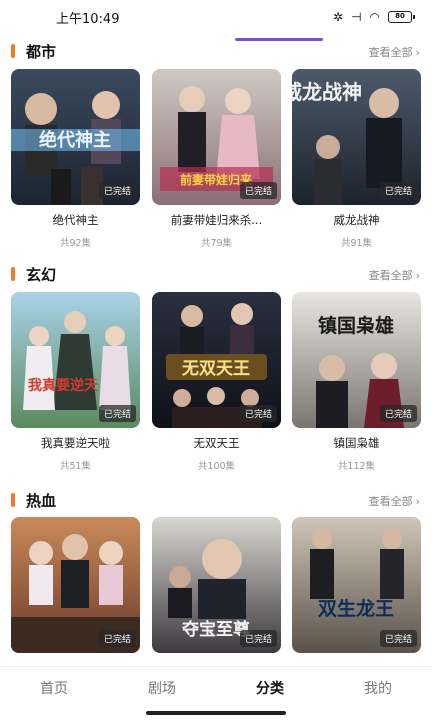  Describe the element at coordinates (356, 17) in the screenshot. I see `signal-icon: ⊣` at that location.